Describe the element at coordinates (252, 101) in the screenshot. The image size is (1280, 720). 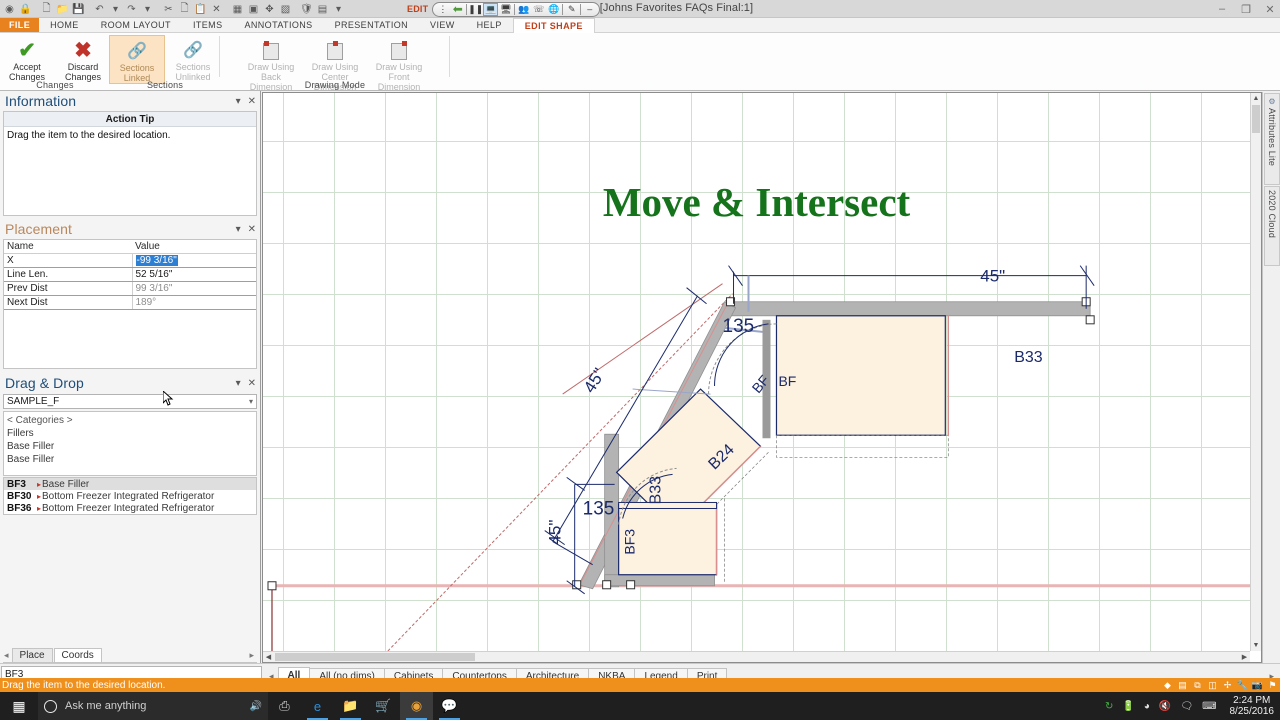
I see `information-panel-close-icon: ✕` at that location.